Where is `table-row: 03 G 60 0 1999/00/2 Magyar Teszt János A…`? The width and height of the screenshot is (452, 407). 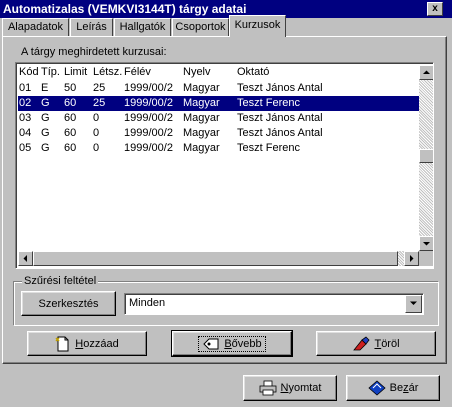
table-row: 03 G 60 0 1999/00/2 Magyar Teszt János A… is located at coordinates (218, 118).